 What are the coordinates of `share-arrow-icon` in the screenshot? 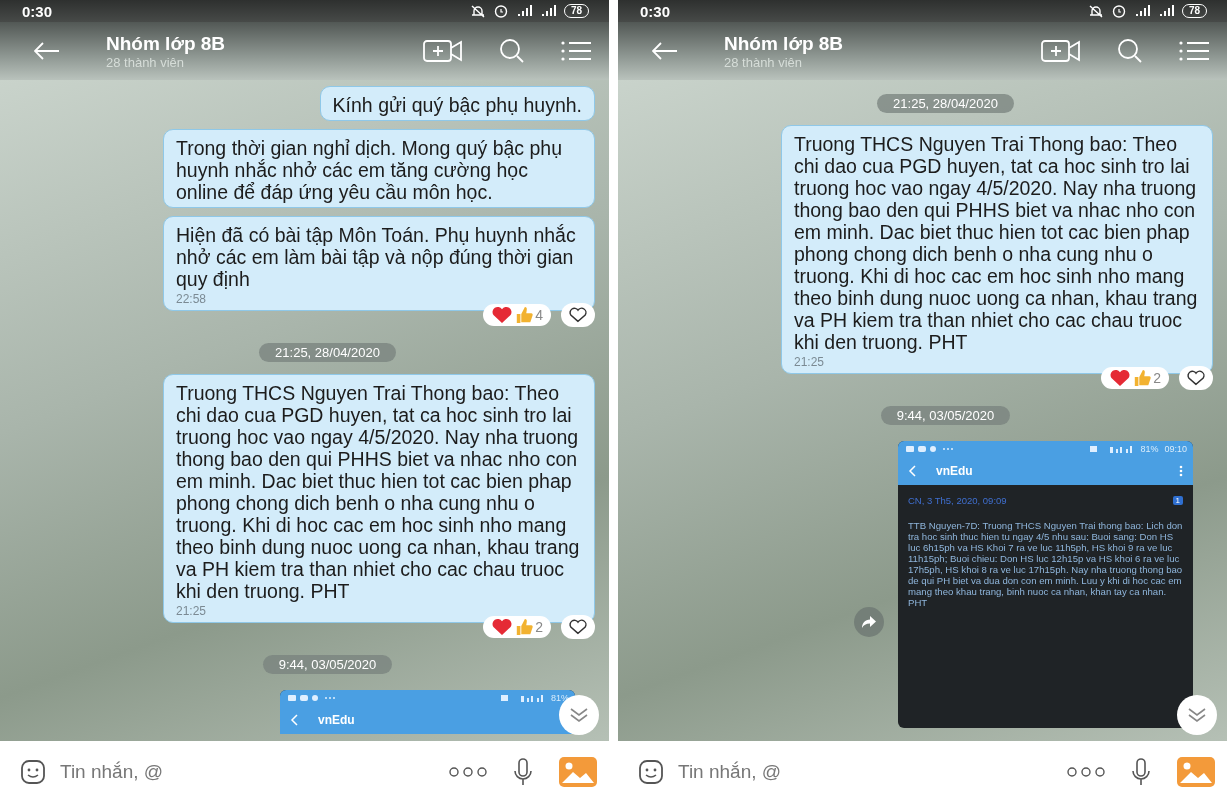 It's located at (869, 622).